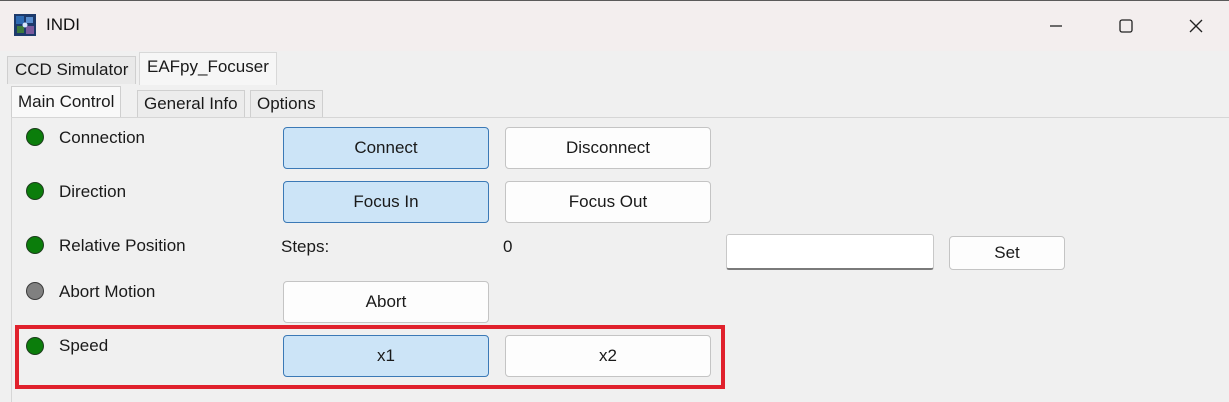 This screenshot has height=402, width=1229. Describe the element at coordinates (35, 245) in the screenshot. I see `relative-position-status-led` at that location.